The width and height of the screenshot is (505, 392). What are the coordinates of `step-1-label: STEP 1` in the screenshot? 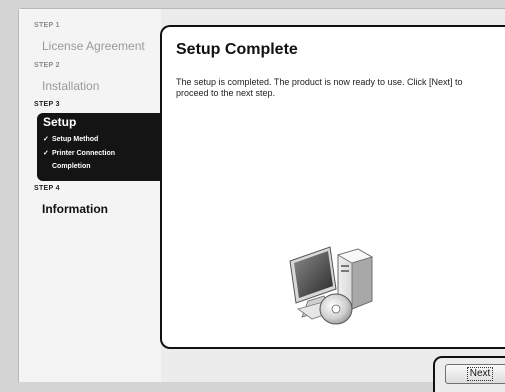 It's located at (47, 25).